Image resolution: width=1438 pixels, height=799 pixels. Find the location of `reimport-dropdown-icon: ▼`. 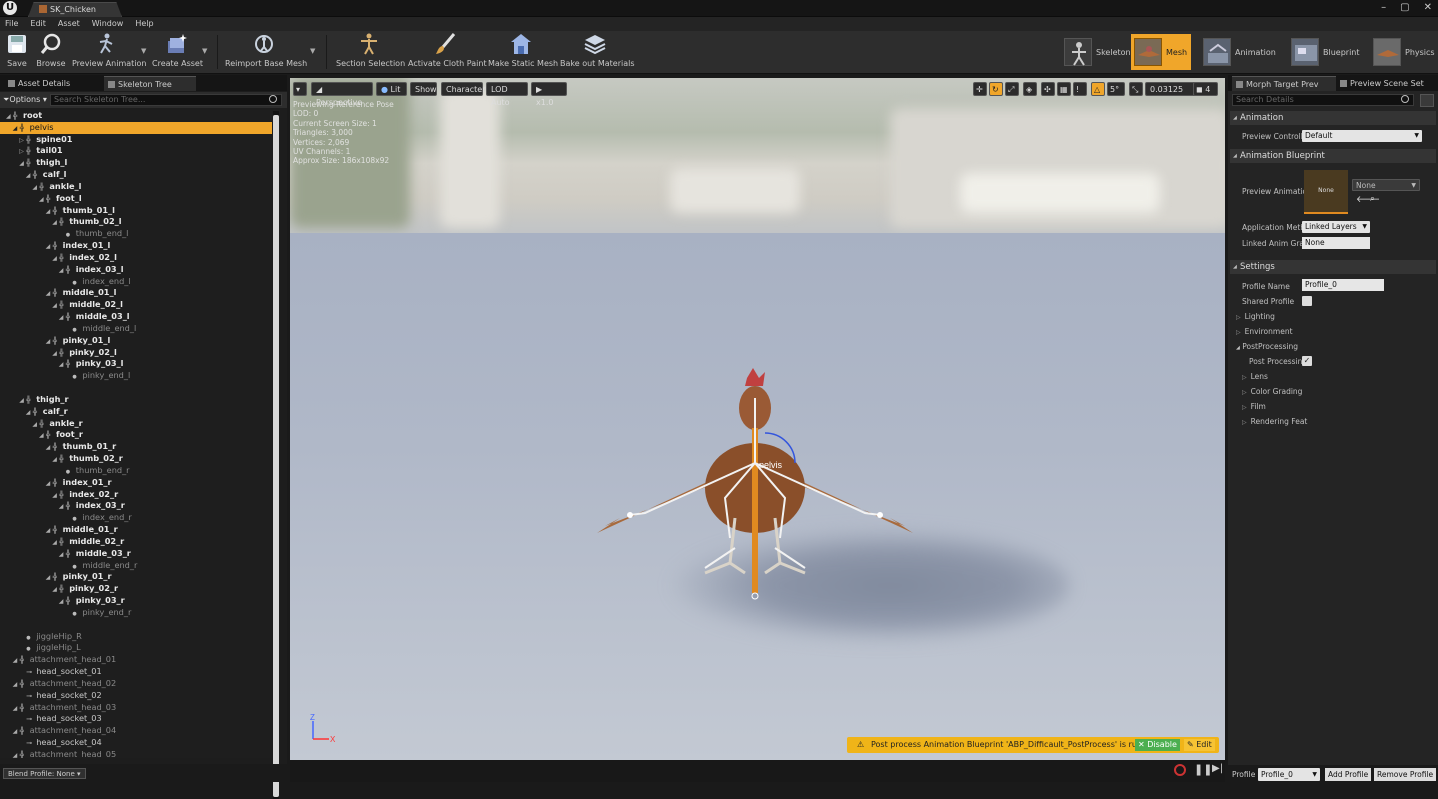

reimport-dropdown-icon: ▼ is located at coordinates (312, 51).